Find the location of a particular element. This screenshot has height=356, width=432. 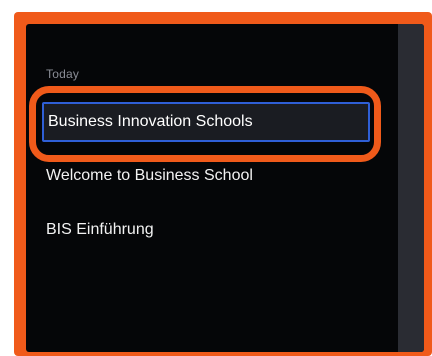

section-label-today: Today is located at coordinates (63, 74).